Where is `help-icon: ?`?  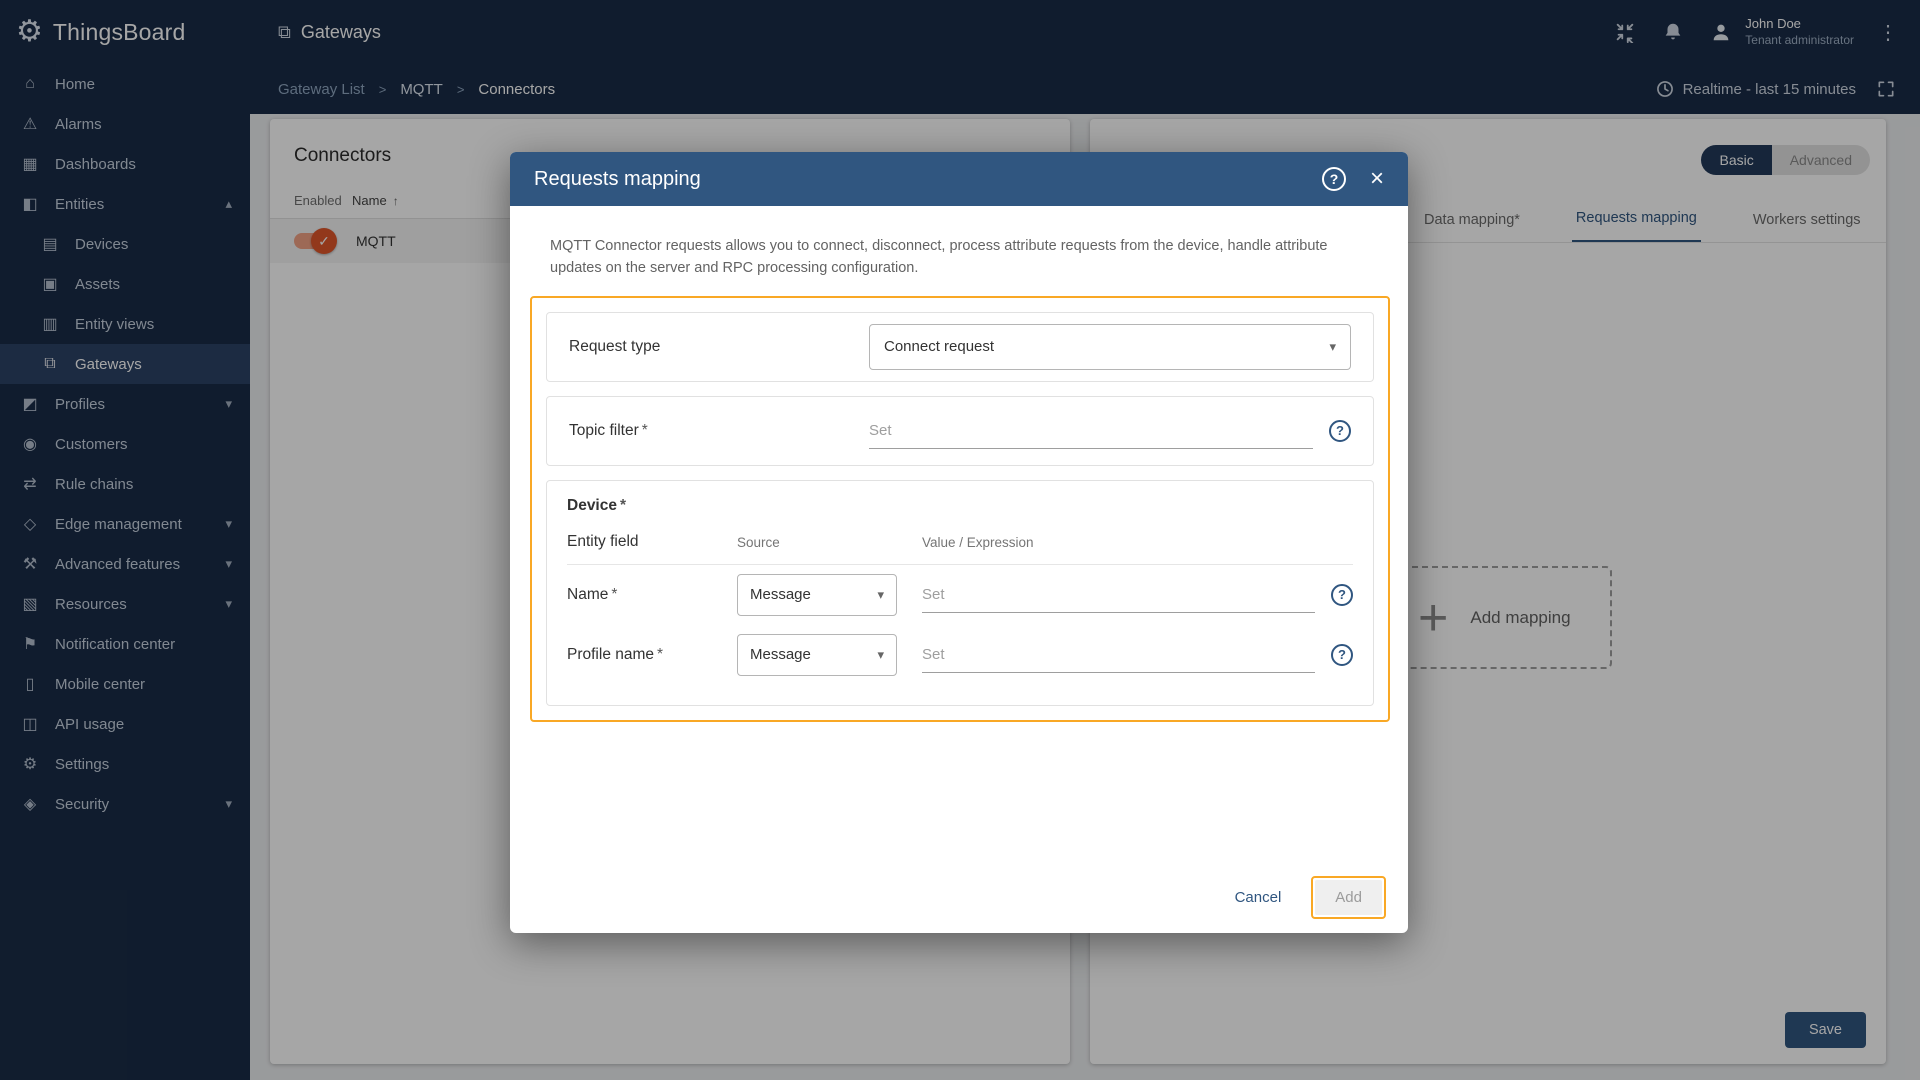 help-icon: ? is located at coordinates (1333, 179).